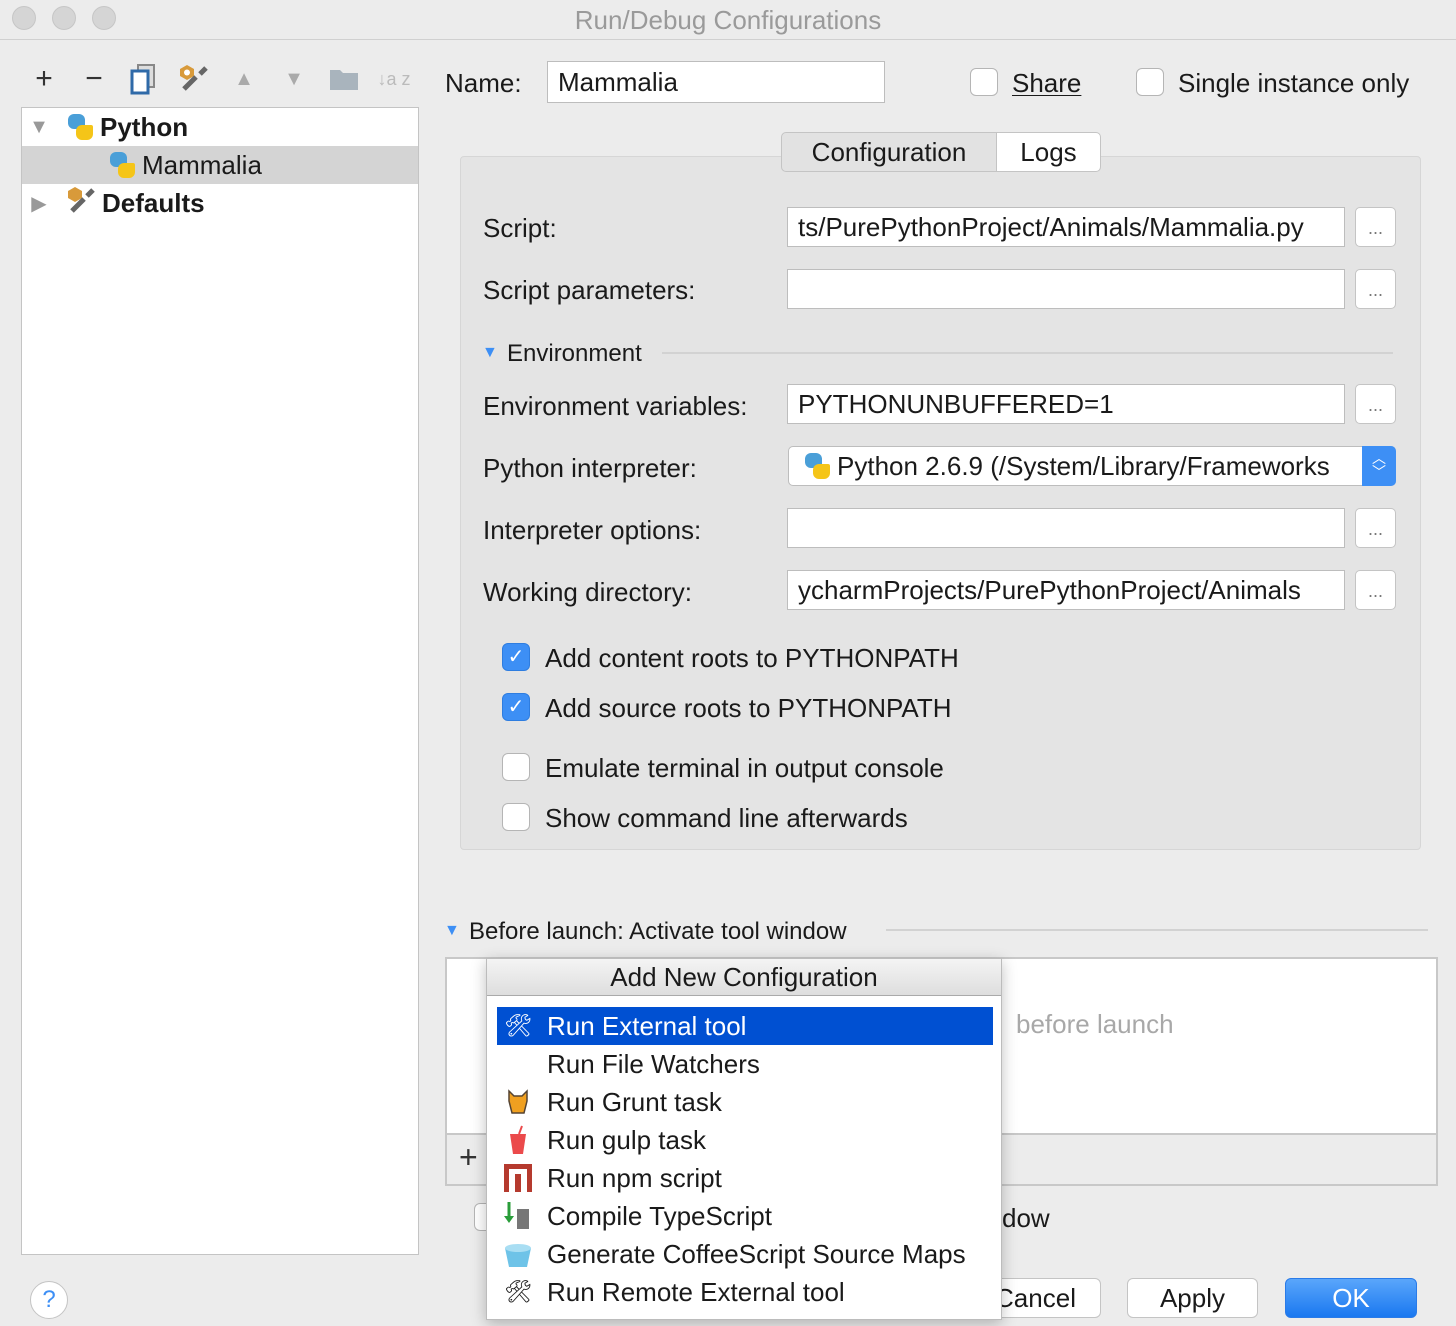 Image resolution: width=1456 pixels, height=1326 pixels. I want to click on help-button: ?, so click(49, 1300).